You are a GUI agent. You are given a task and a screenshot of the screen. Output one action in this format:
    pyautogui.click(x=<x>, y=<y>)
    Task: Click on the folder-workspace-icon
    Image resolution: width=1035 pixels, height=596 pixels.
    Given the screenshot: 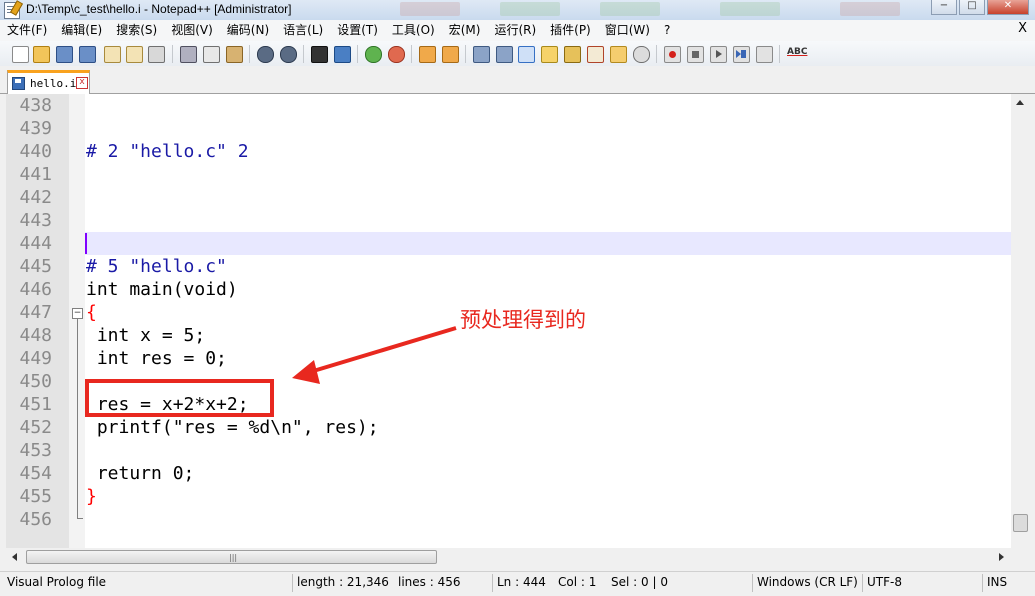 What is the action you would take?
    pyautogui.click(x=618, y=54)
    